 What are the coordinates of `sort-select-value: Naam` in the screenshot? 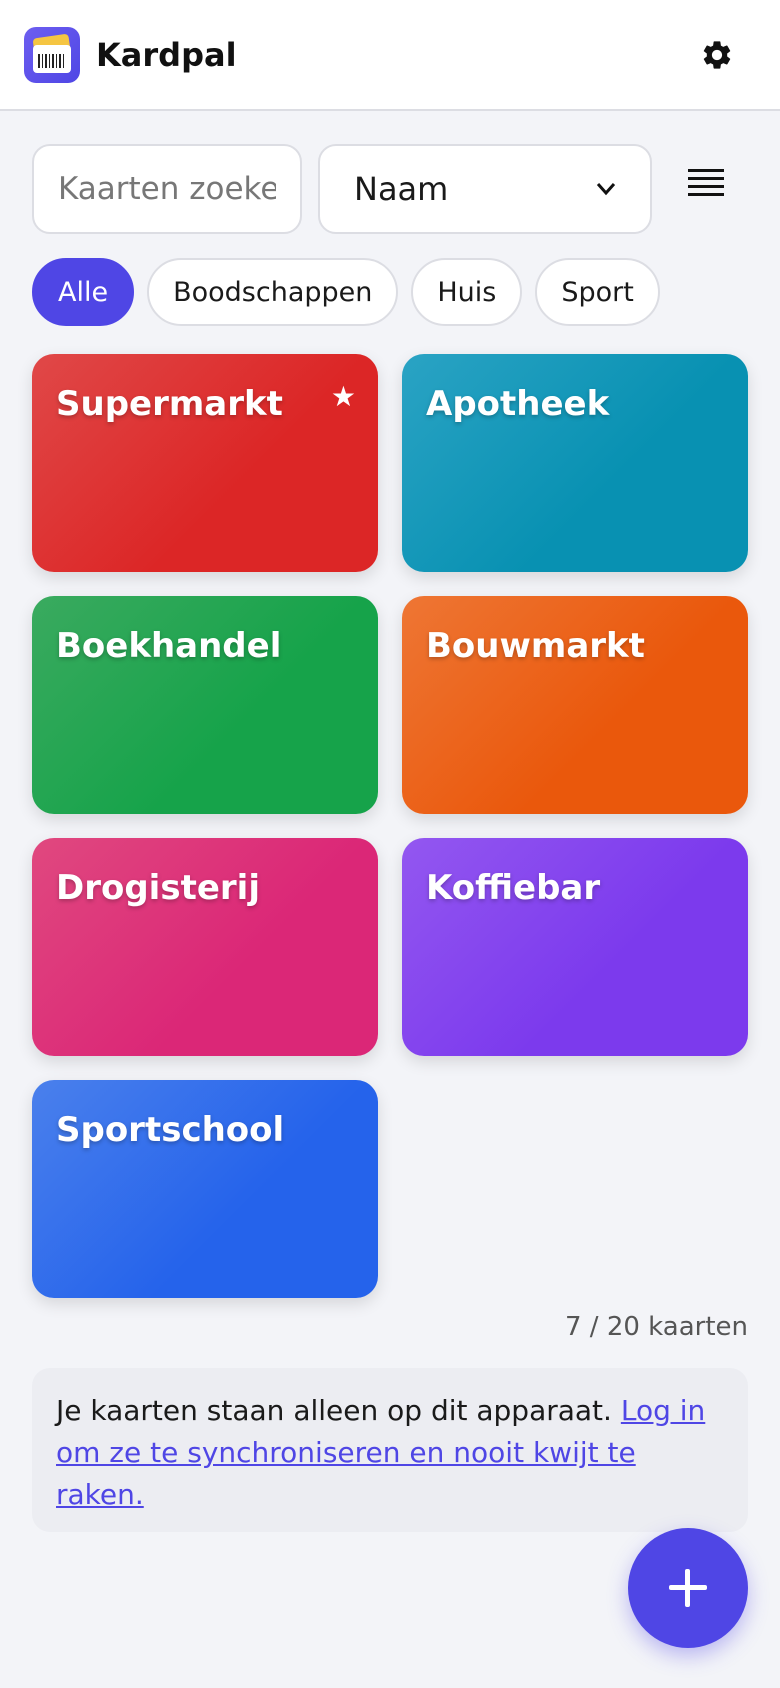 It's located at (401, 189).